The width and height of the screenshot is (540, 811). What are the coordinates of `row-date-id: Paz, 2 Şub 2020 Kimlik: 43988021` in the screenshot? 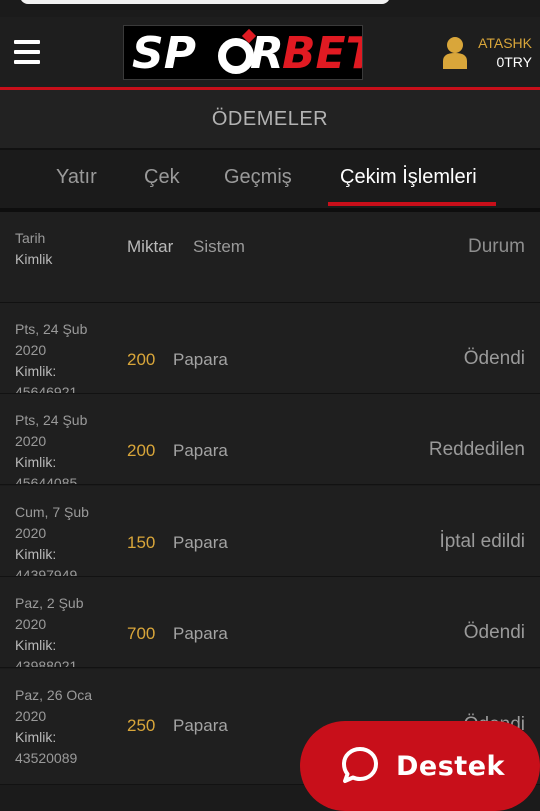 It's located at (61, 630).